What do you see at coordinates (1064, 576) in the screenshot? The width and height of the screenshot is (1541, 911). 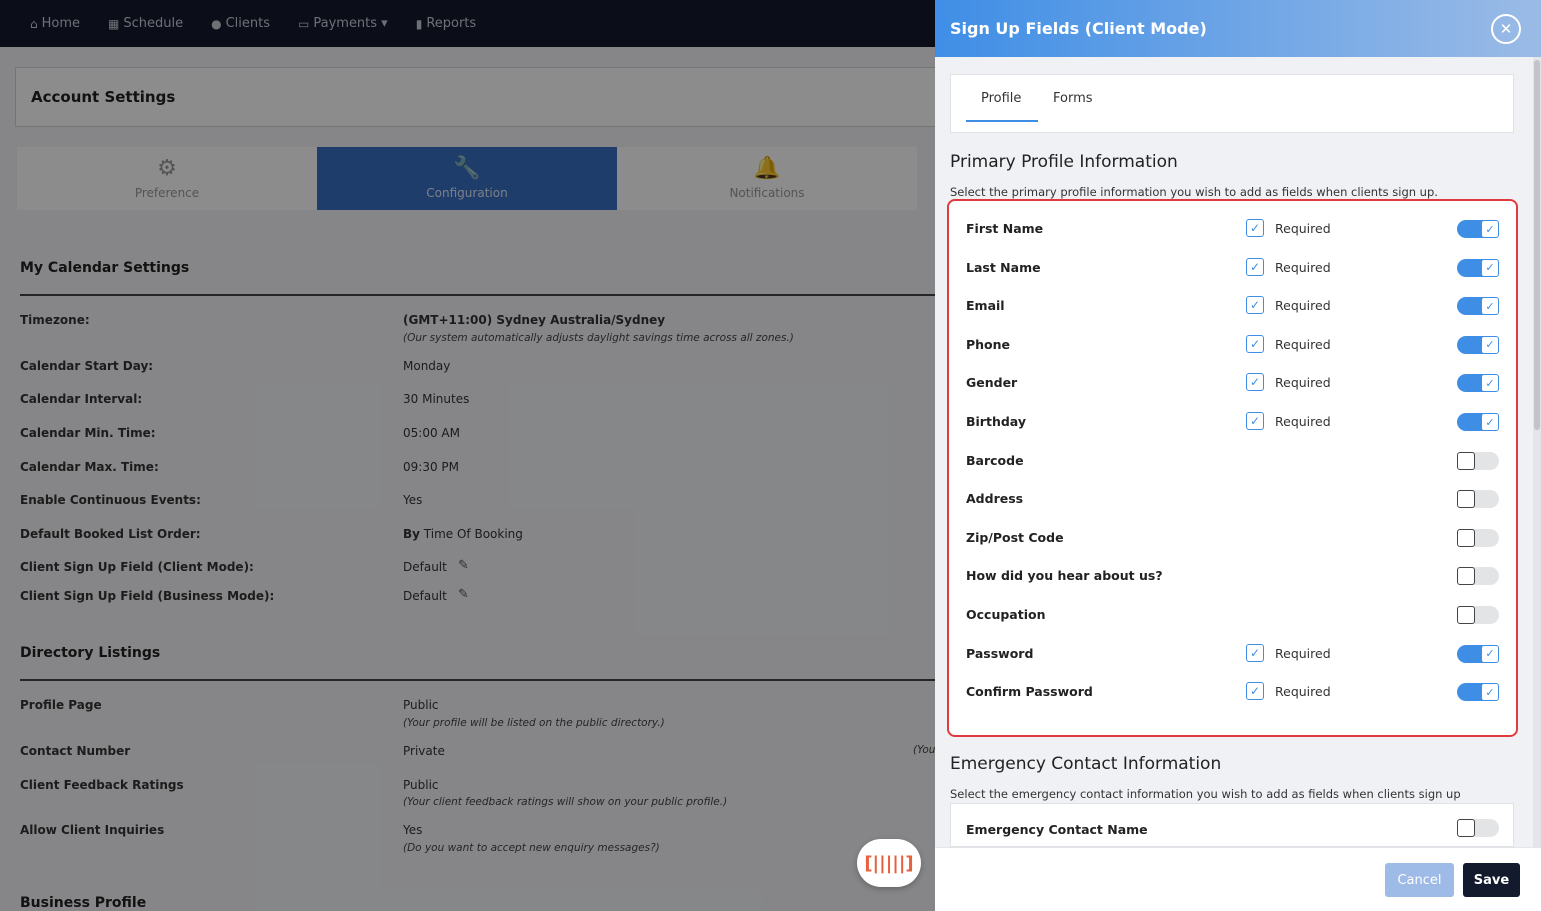 I see `field-label: How did you hear about us?` at bounding box center [1064, 576].